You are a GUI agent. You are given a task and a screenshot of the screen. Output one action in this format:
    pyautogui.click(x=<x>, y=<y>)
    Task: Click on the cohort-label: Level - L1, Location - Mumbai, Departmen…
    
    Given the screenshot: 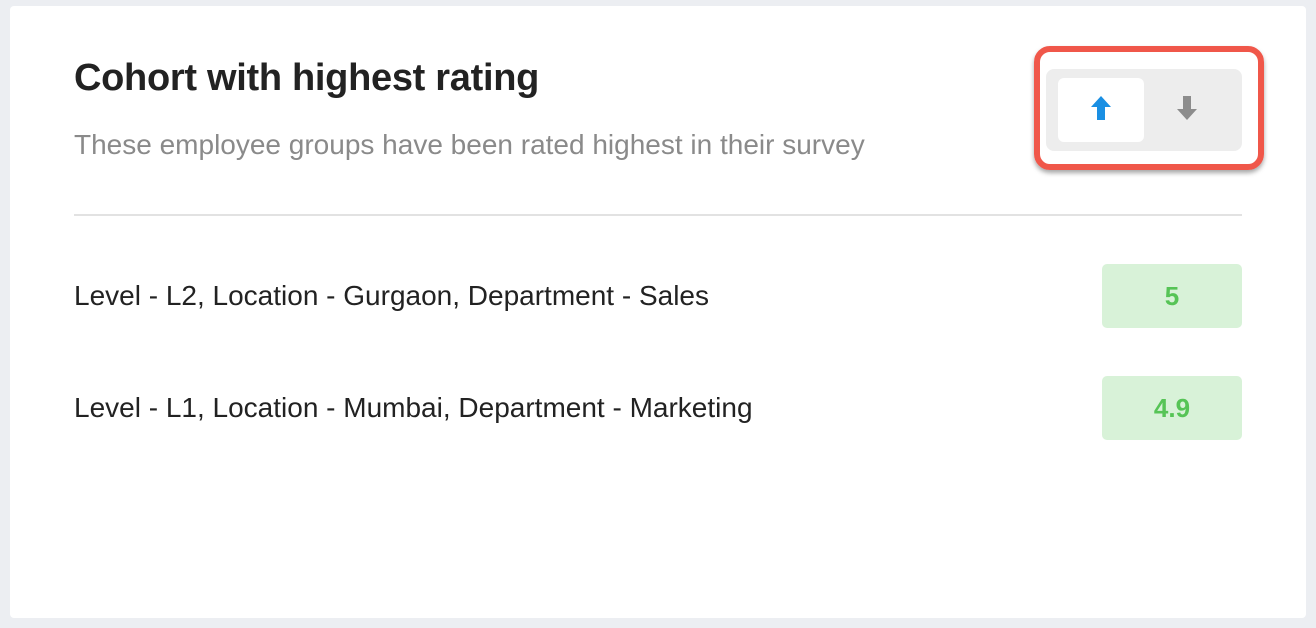 What is the action you would take?
    pyautogui.click(x=413, y=407)
    